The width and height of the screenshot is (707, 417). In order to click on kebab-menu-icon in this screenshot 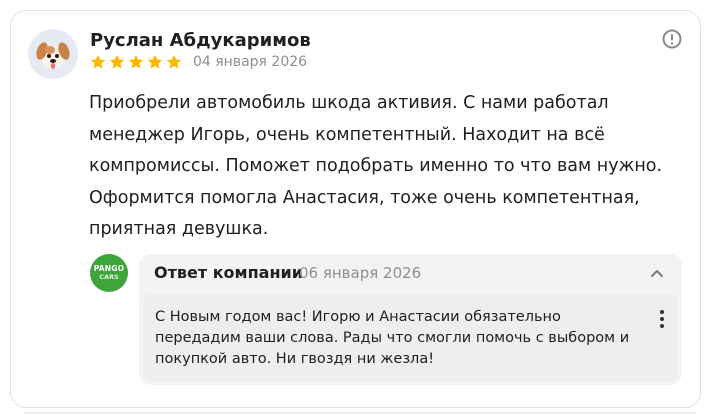, I will do `click(662, 319)`.